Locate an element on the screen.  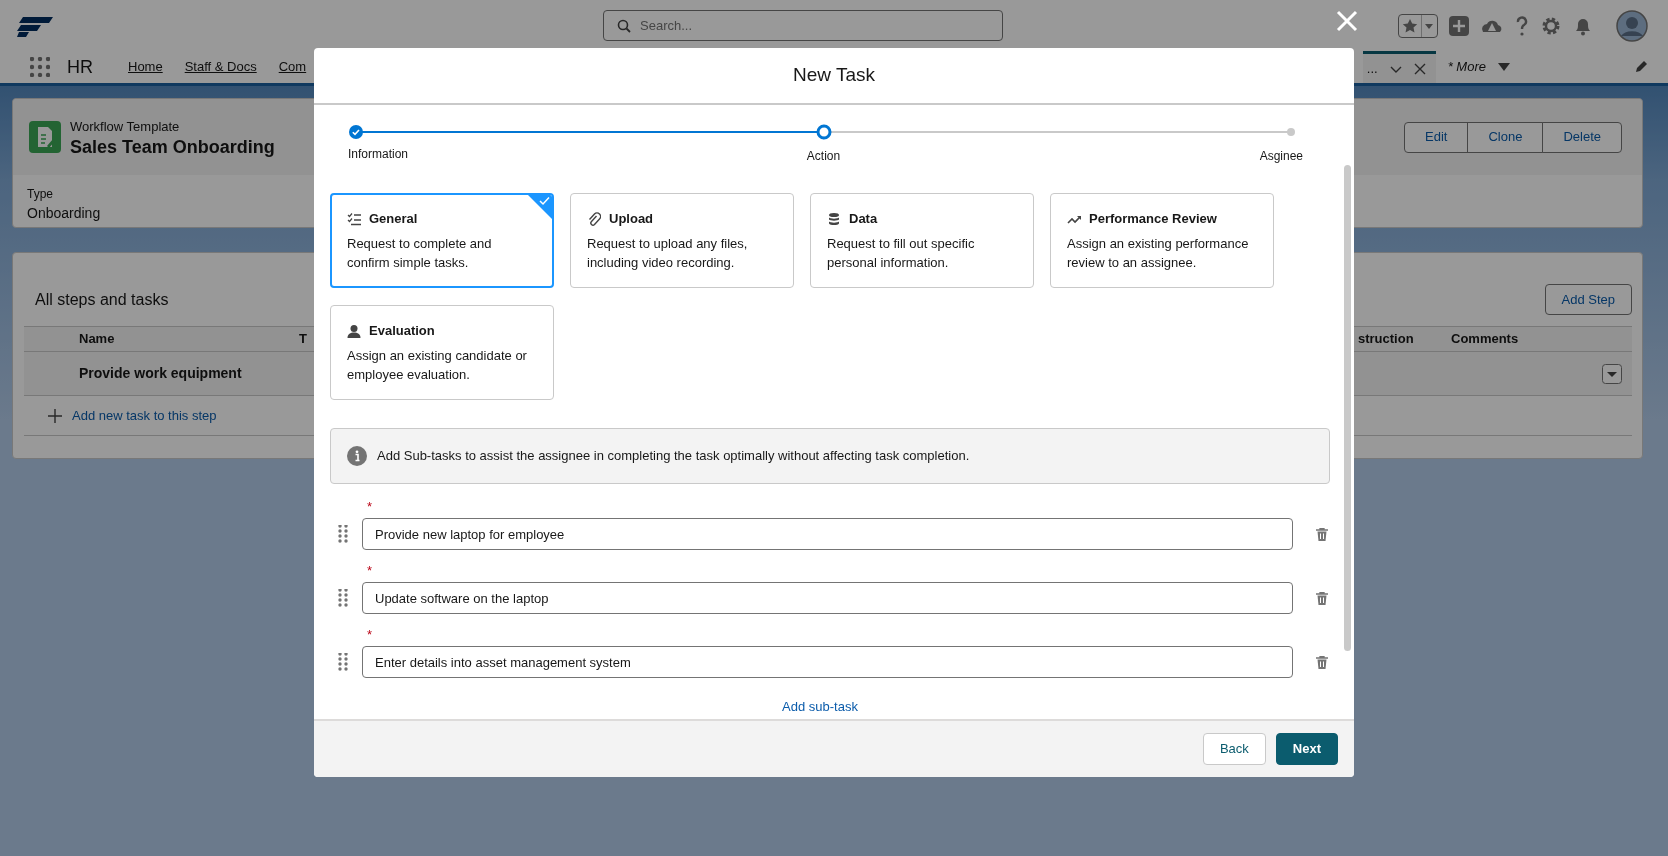
card-description: Assign an existing performance review to an assignee. is located at coordinates (1158, 254).